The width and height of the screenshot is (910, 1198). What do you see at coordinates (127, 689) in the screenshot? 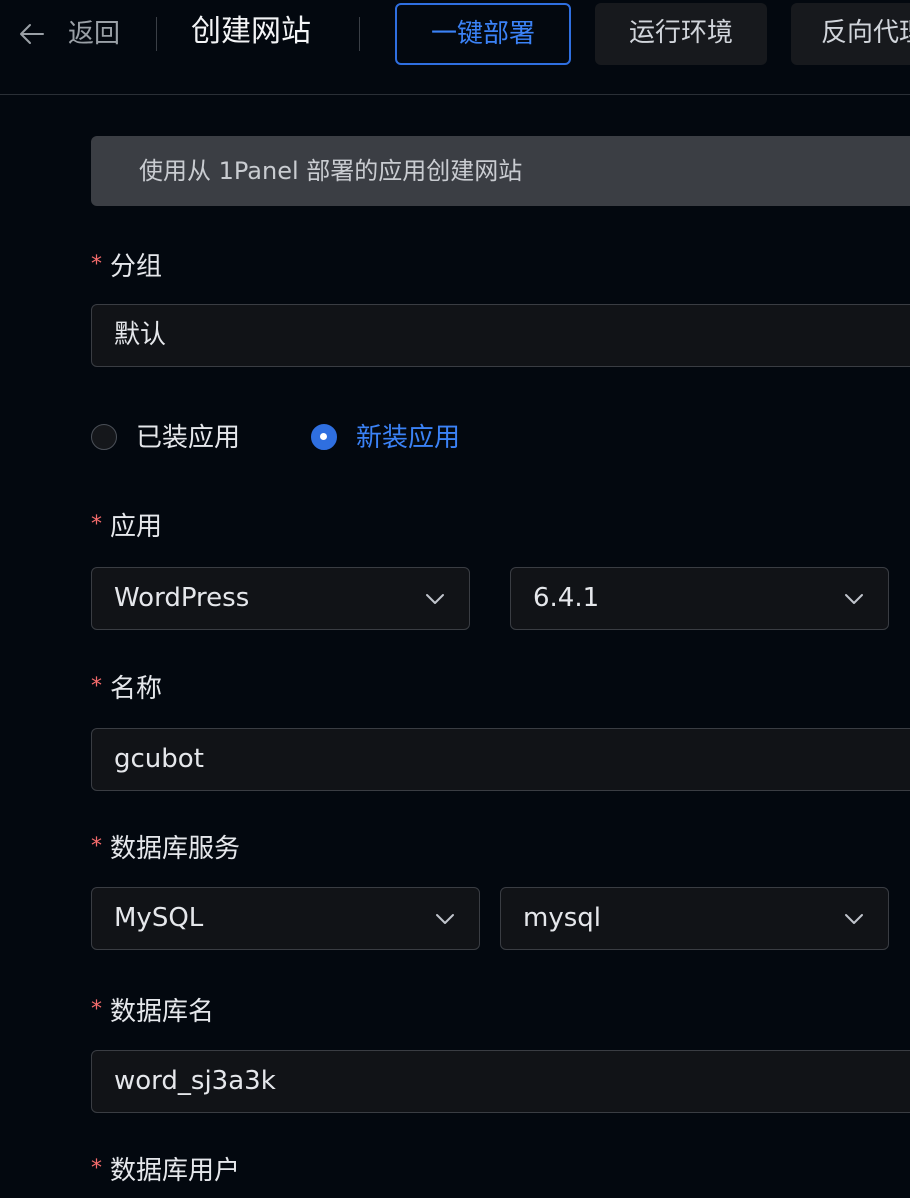
I see `name-label: * 名称` at bounding box center [127, 689].